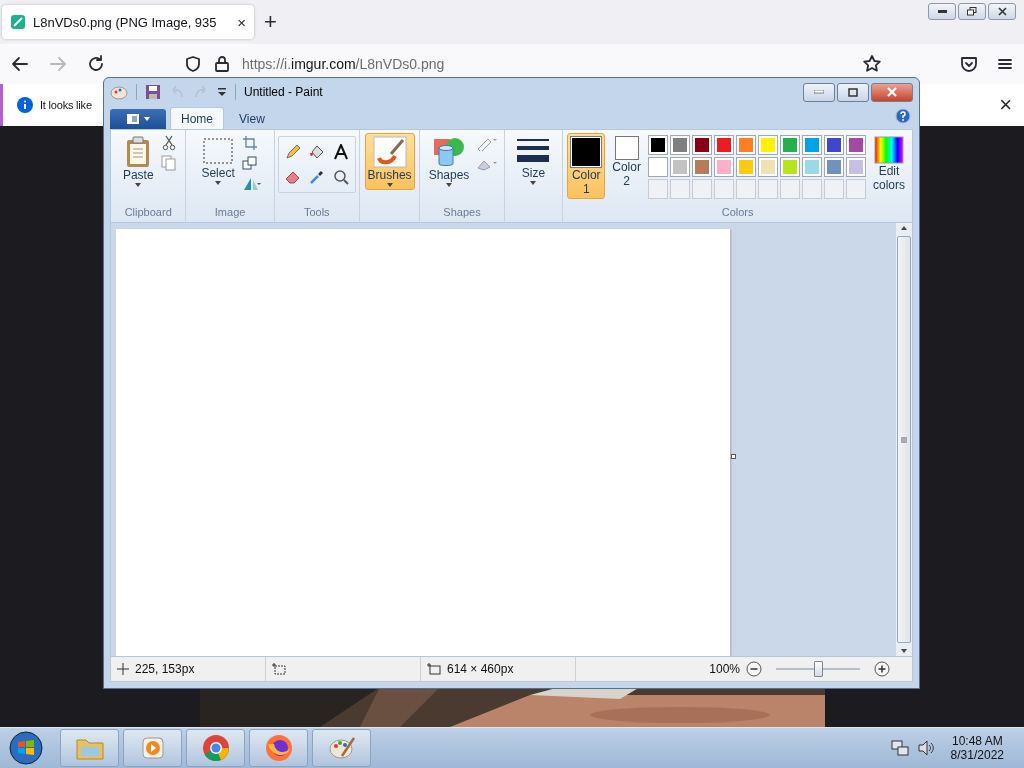  Describe the element at coordinates (340, 152) in the screenshot. I see `letter-icon` at that location.